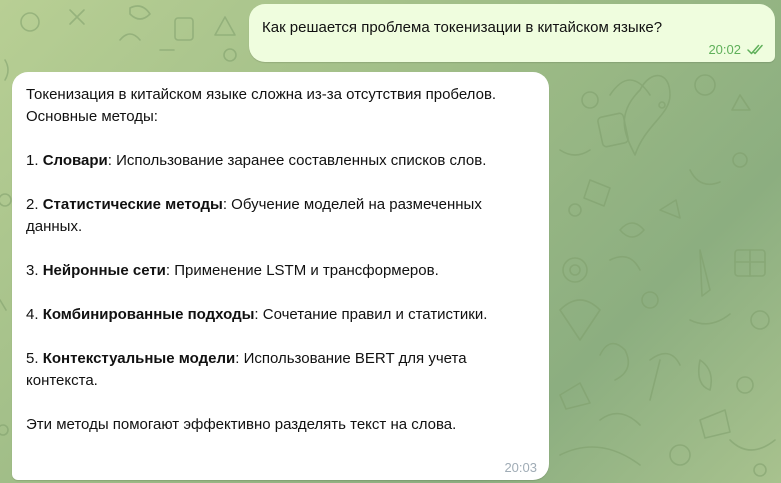 The image size is (781, 483). What do you see at coordinates (34, 160) in the screenshot?
I see `list-item-number: 1.` at bounding box center [34, 160].